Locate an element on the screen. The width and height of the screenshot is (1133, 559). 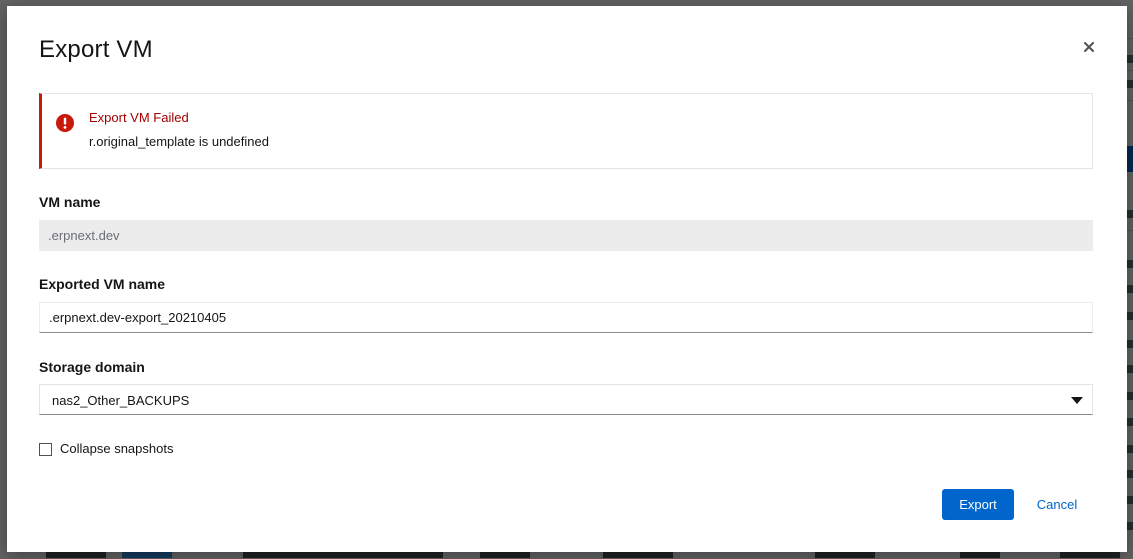
vm-name-label: VM name is located at coordinates (70, 202).